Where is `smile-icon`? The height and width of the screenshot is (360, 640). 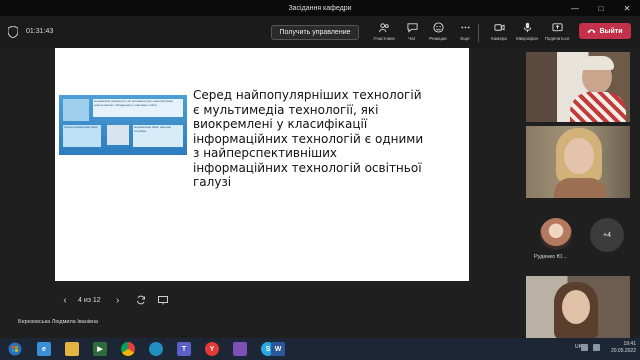 smile-icon is located at coordinates (438, 27).